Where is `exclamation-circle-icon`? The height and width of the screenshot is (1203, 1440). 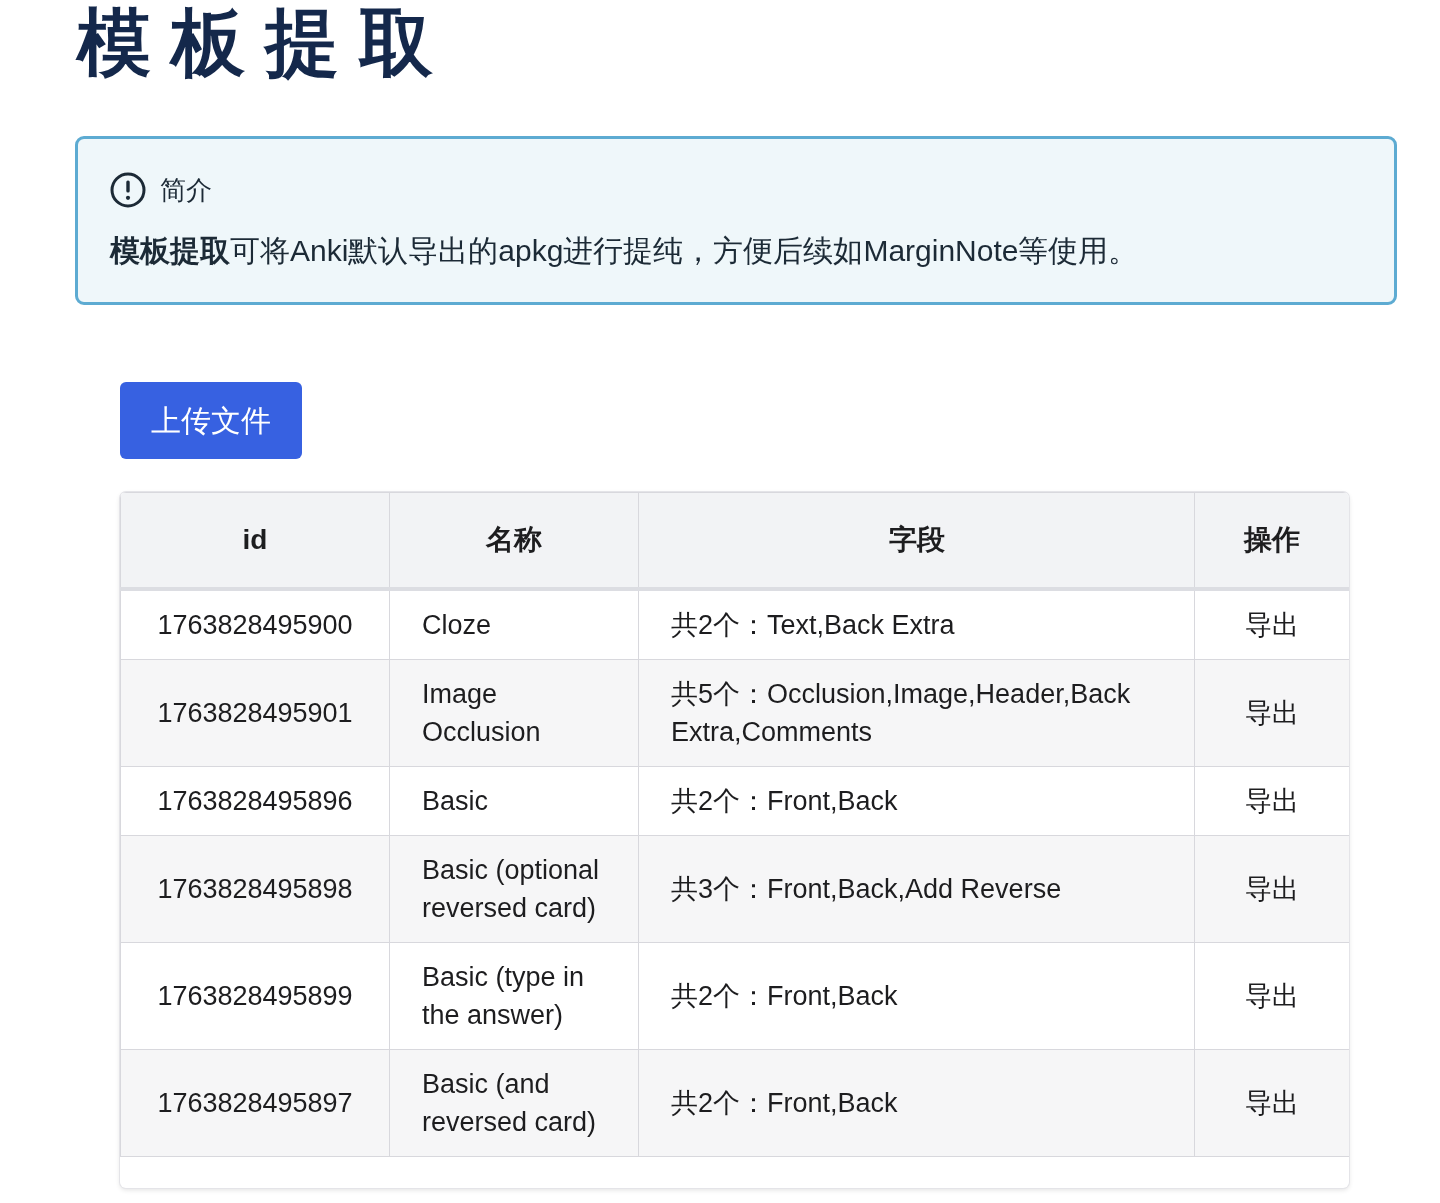 exclamation-circle-icon is located at coordinates (128, 190).